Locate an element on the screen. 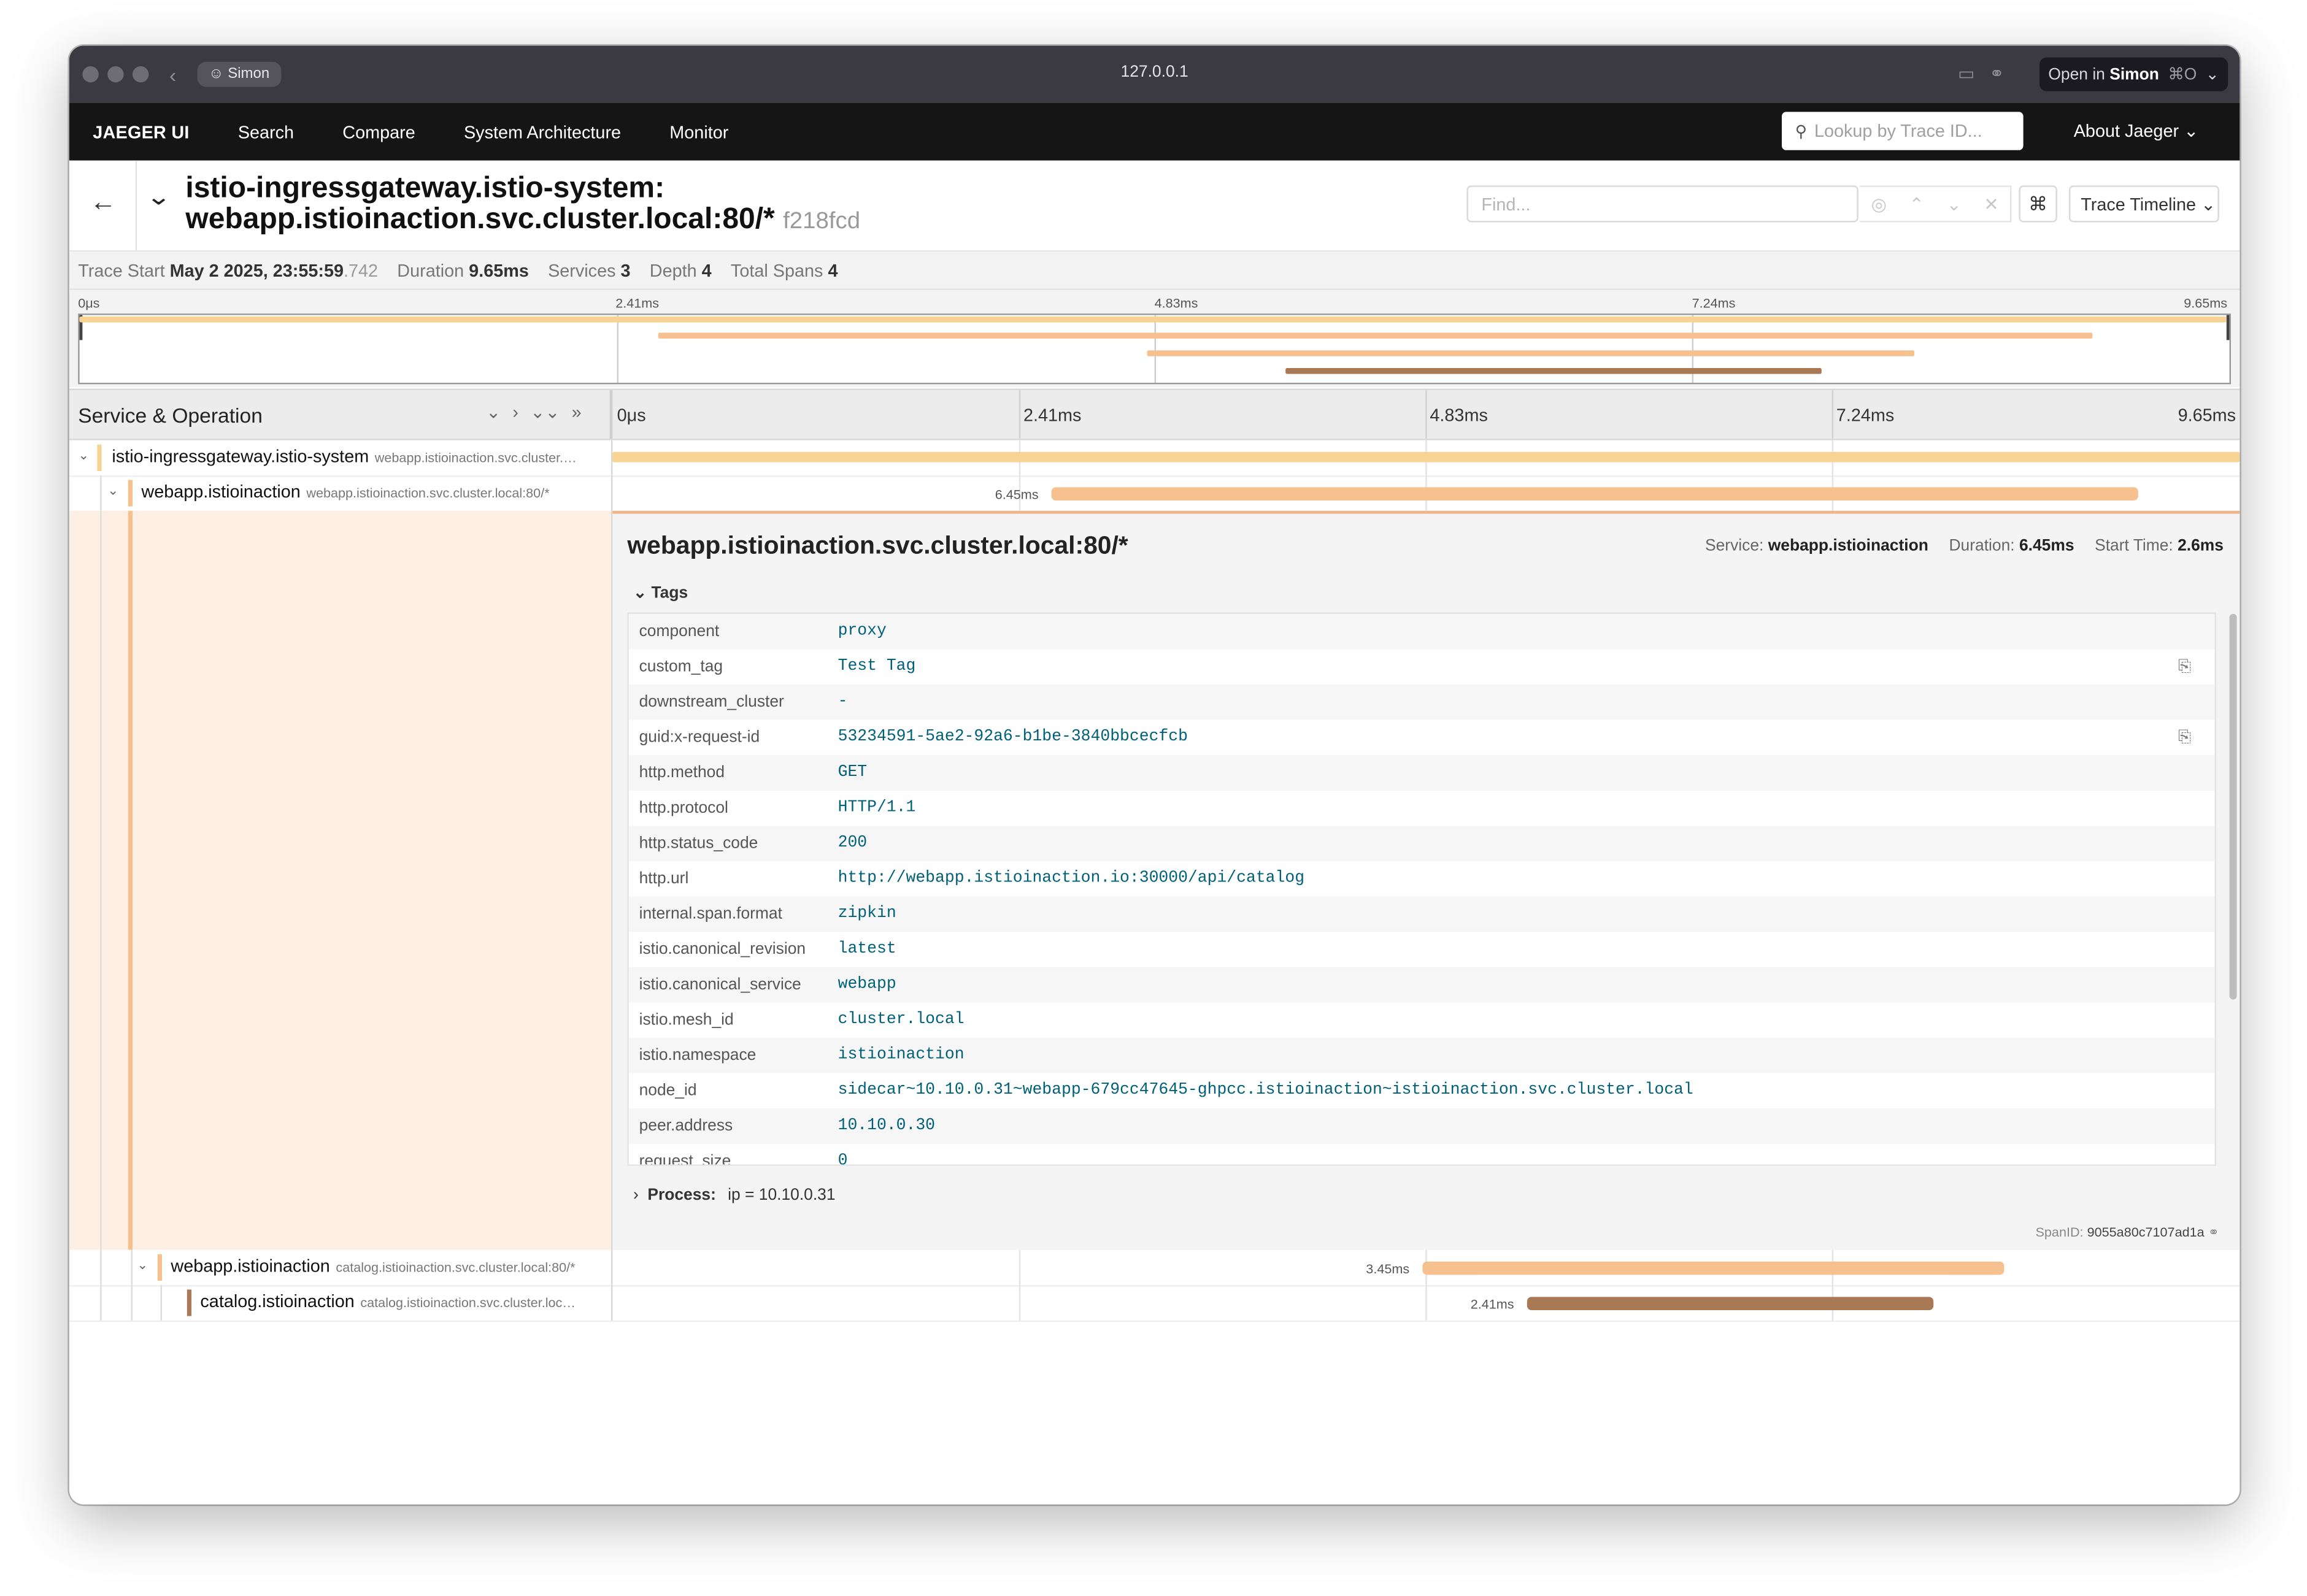 The image size is (2307, 1596). collapse-chevron-icon: ⌄ is located at coordinates (159, 197).